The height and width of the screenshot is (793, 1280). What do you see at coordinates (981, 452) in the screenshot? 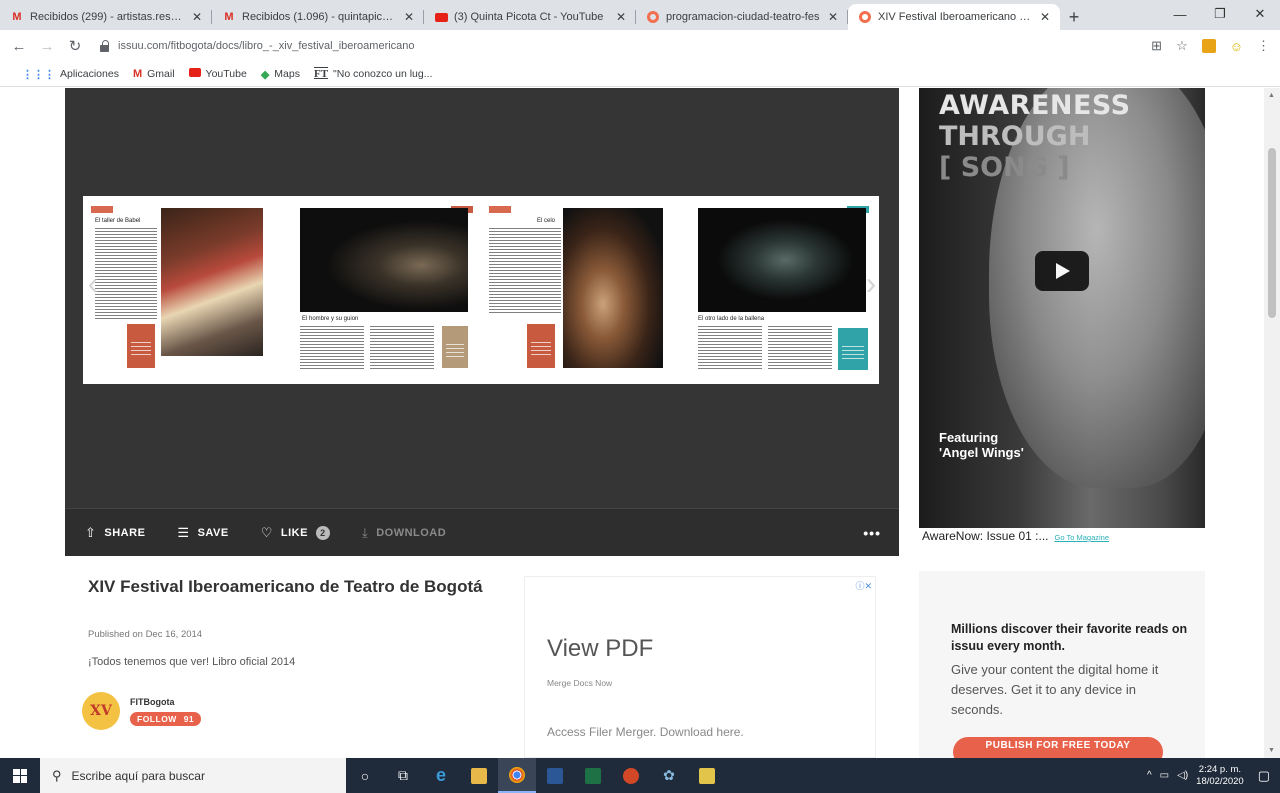
I see `featured-song: 'Angel Wings'` at bounding box center [981, 452].